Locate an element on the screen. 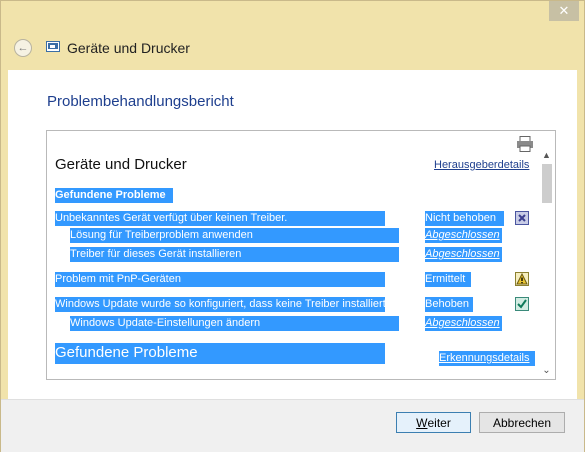 This screenshot has width=585, height=452. found-problems-header: Gefundene Probleme is located at coordinates (114, 195).